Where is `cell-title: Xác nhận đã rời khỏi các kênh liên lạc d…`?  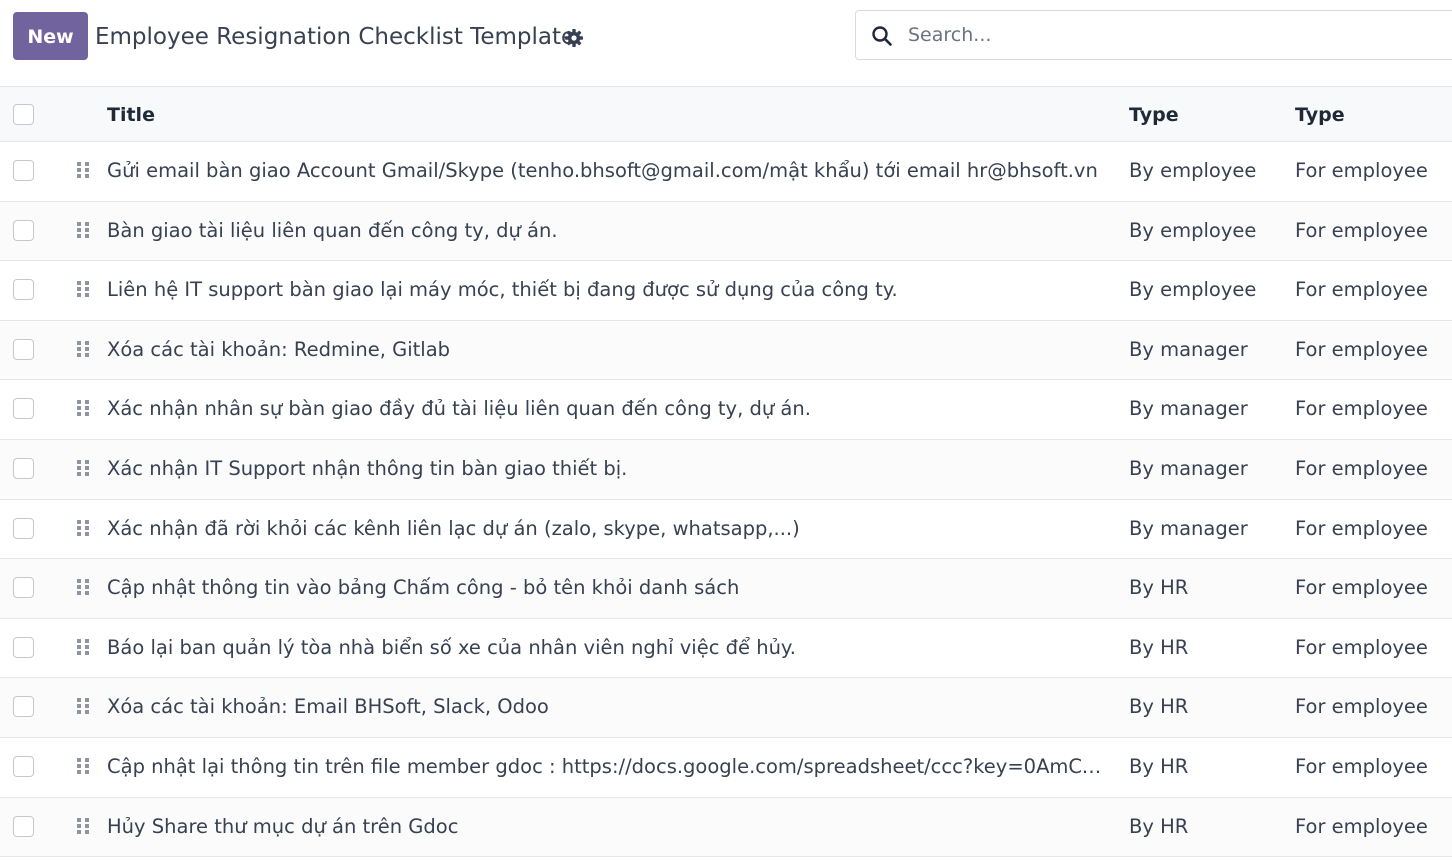 cell-title: Xác nhận đã rời khỏi các kênh liên lạc d… is located at coordinates (453, 528).